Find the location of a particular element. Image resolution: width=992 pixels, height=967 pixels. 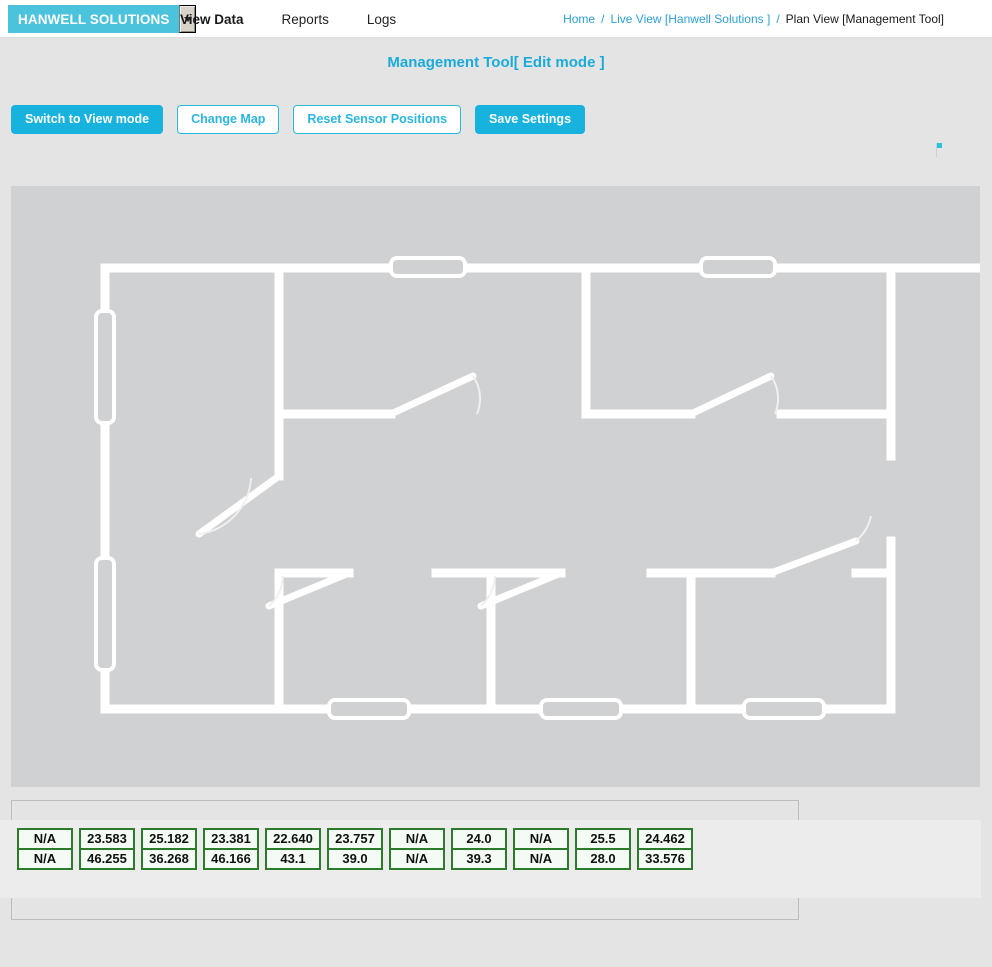

page-title: Management Tool[ Edit mode ] is located at coordinates (496, 62).